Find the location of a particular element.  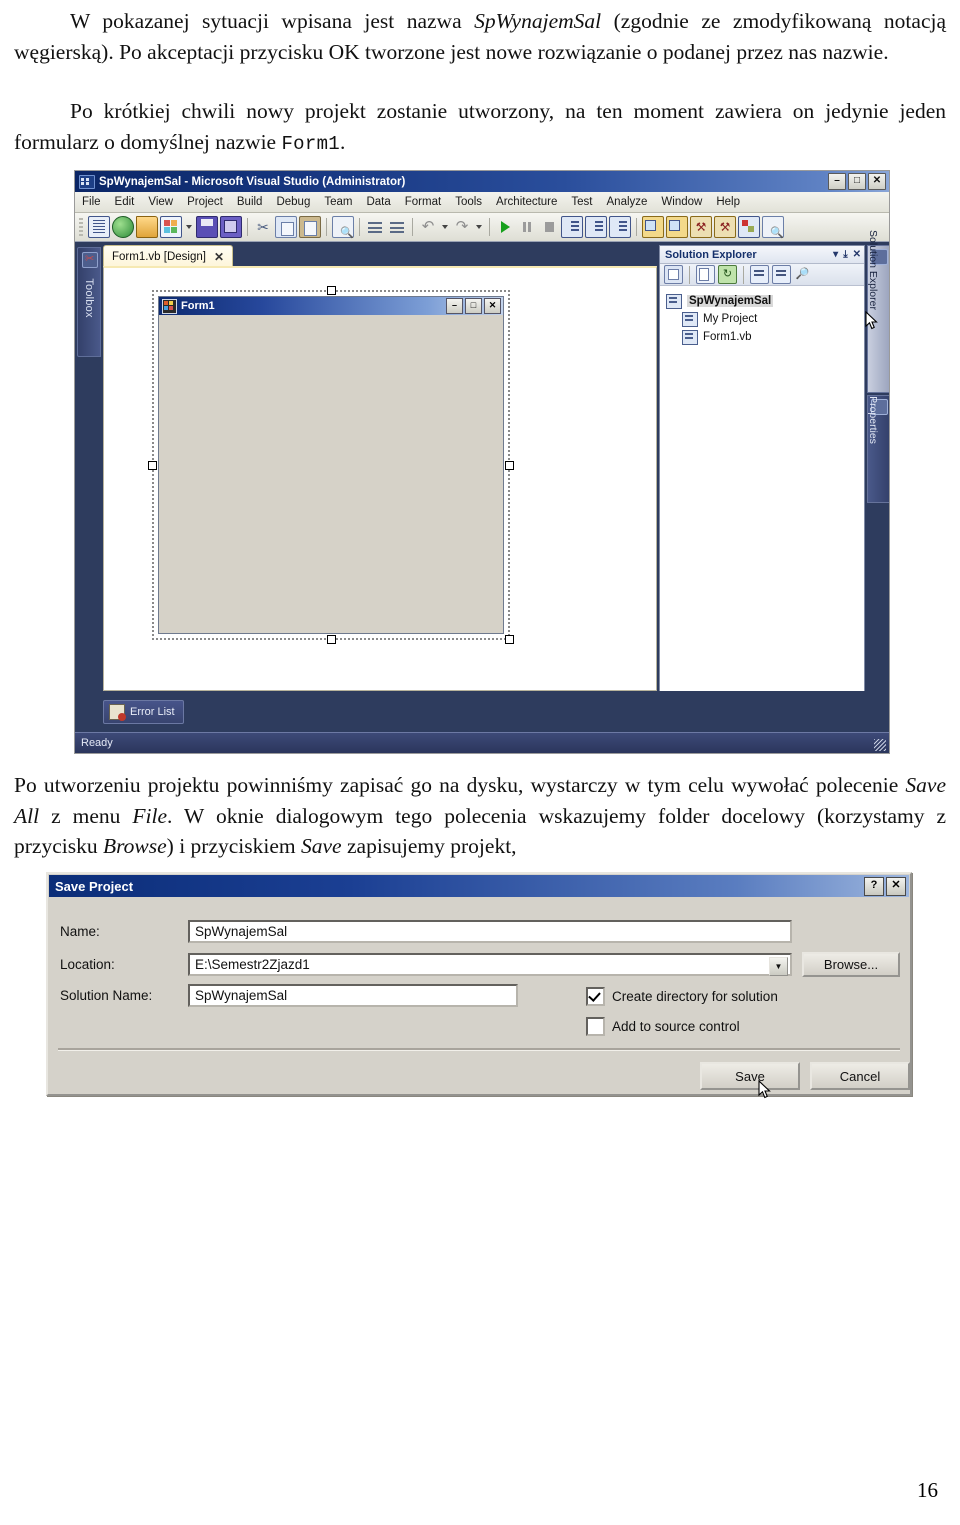

checkbox-checked-icon is located at coordinates (595, 996).